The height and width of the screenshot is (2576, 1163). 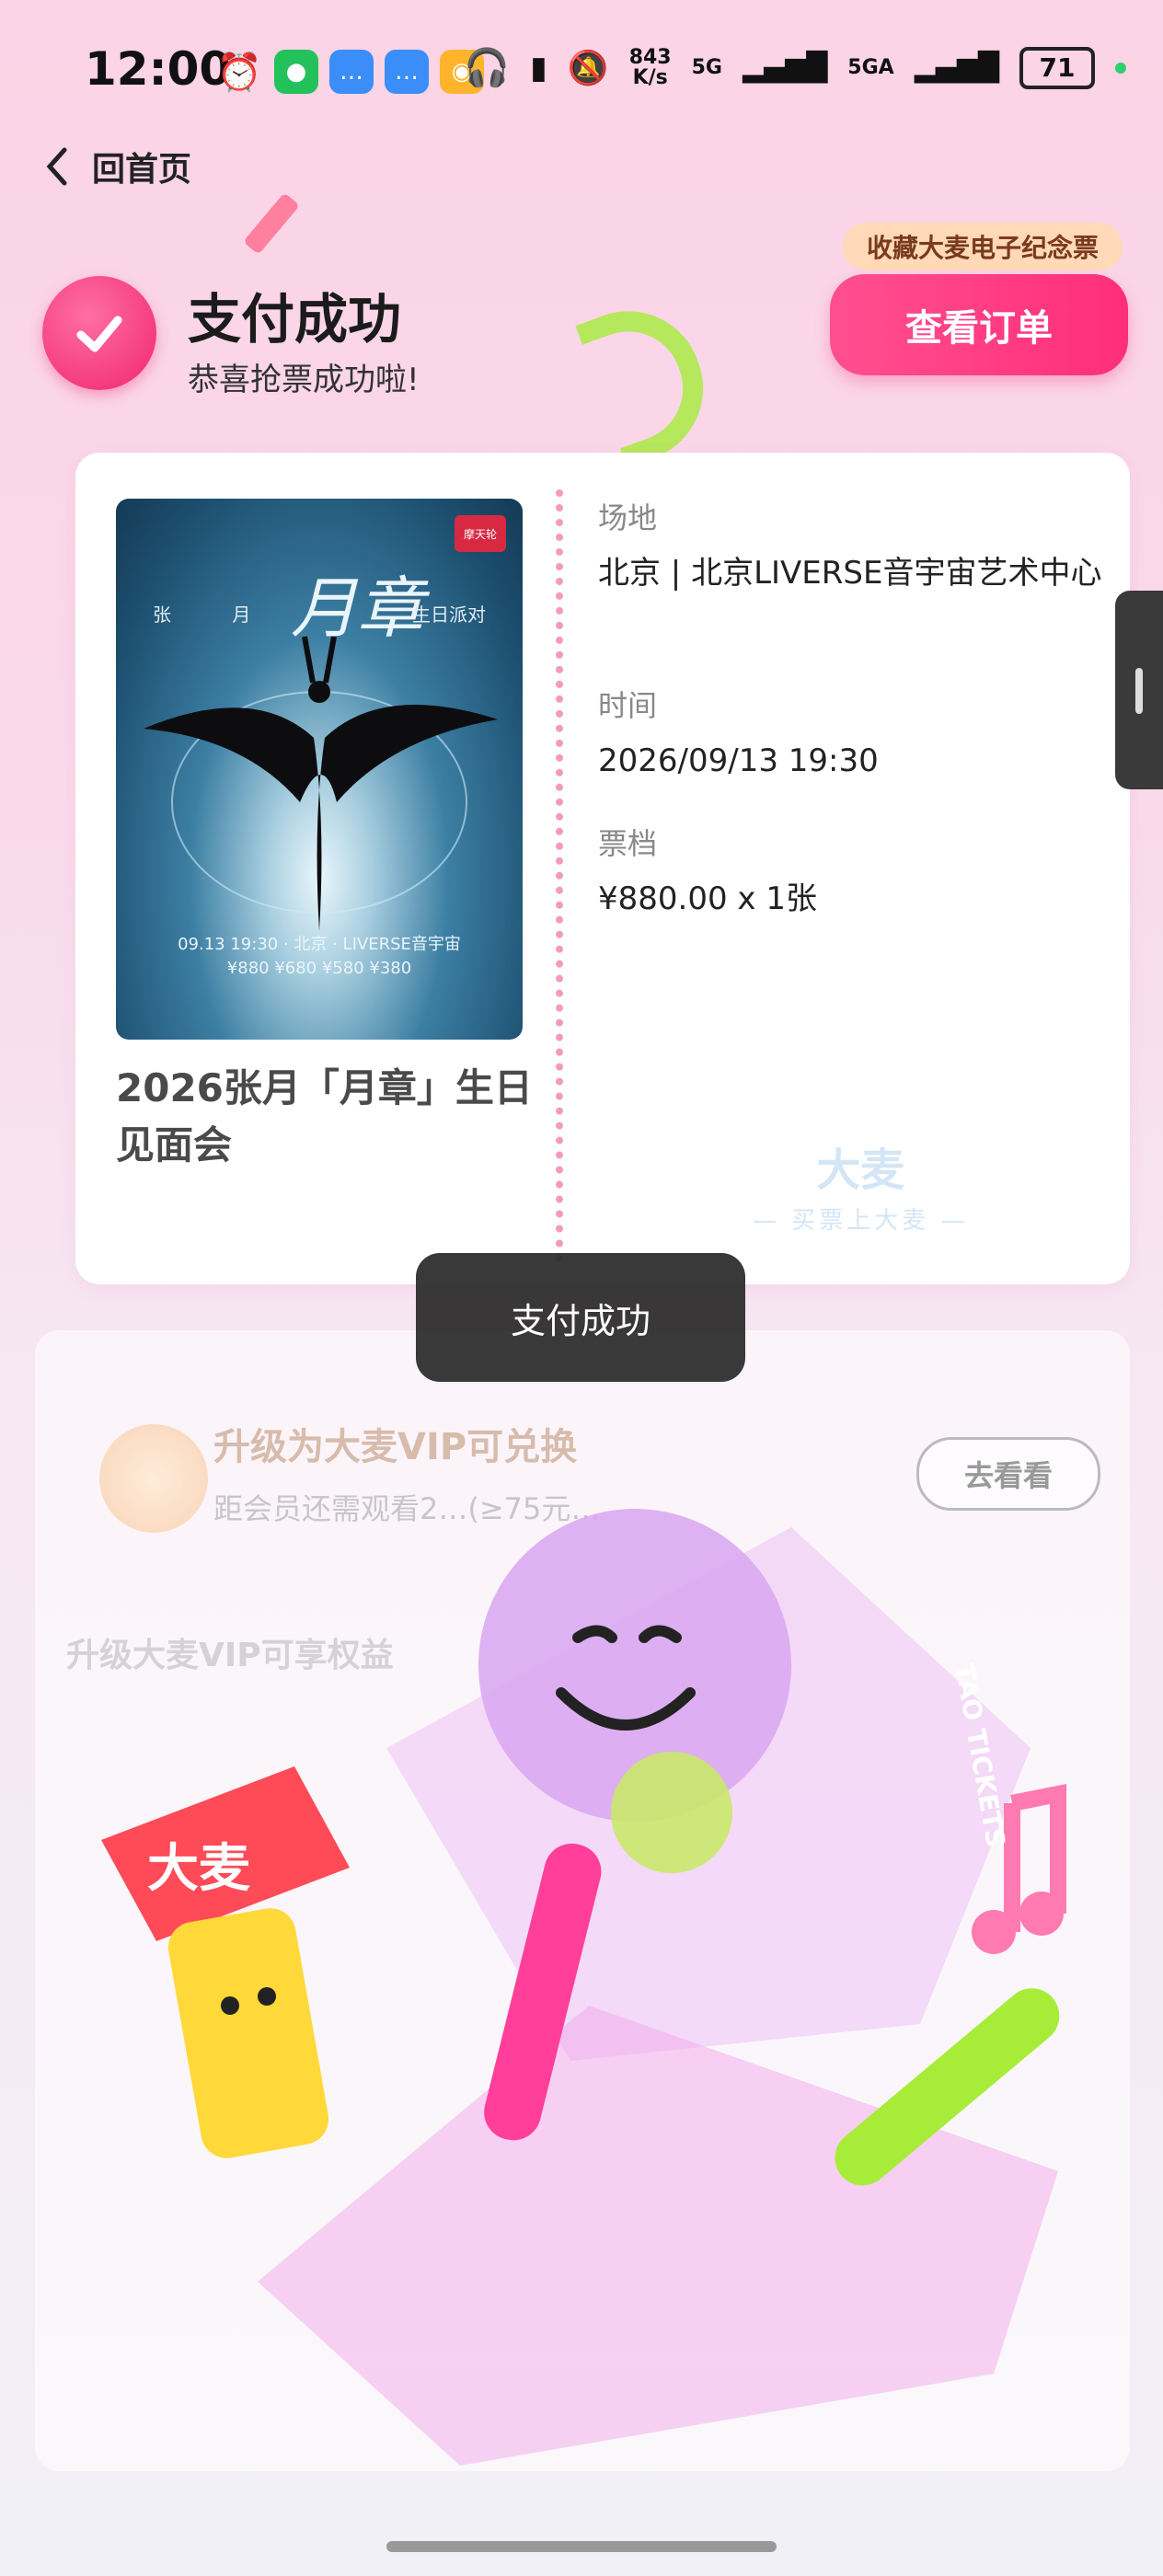 I want to click on event-name: 2026张月「月章」生日见面会, so click(x=324, y=1116).